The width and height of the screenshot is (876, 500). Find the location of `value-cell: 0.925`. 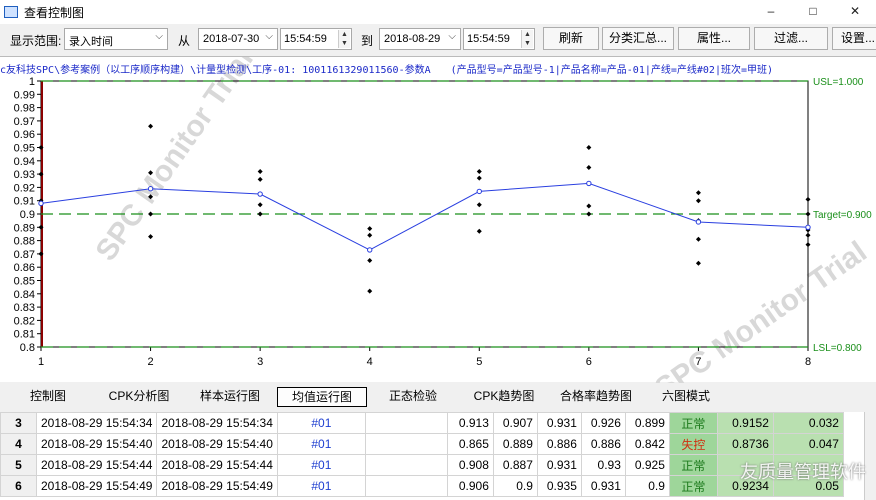

value-cell: 0.925 is located at coordinates (647, 465).